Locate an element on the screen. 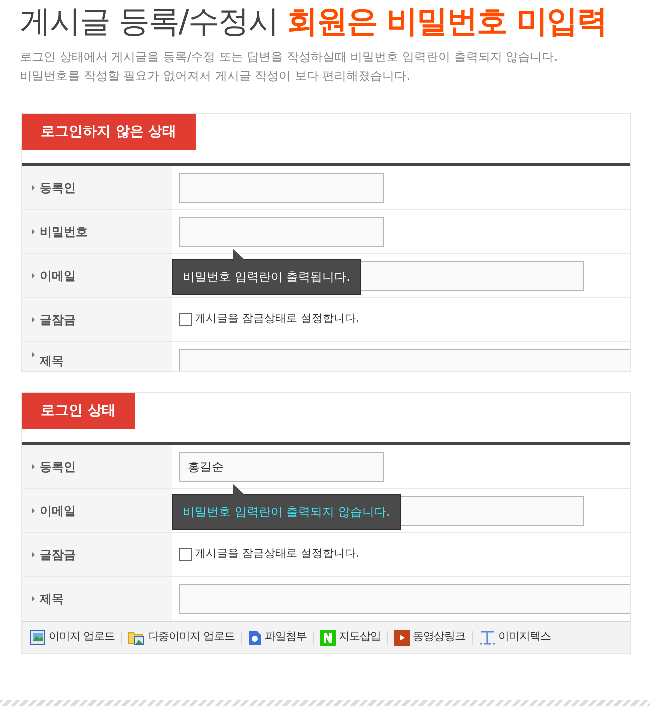 The width and height of the screenshot is (650, 706). description-text: 비밀번호를 작성할 필요가 없어져서 게시글 작성이 보다 편리해졌습니다. is located at coordinates (216, 76).